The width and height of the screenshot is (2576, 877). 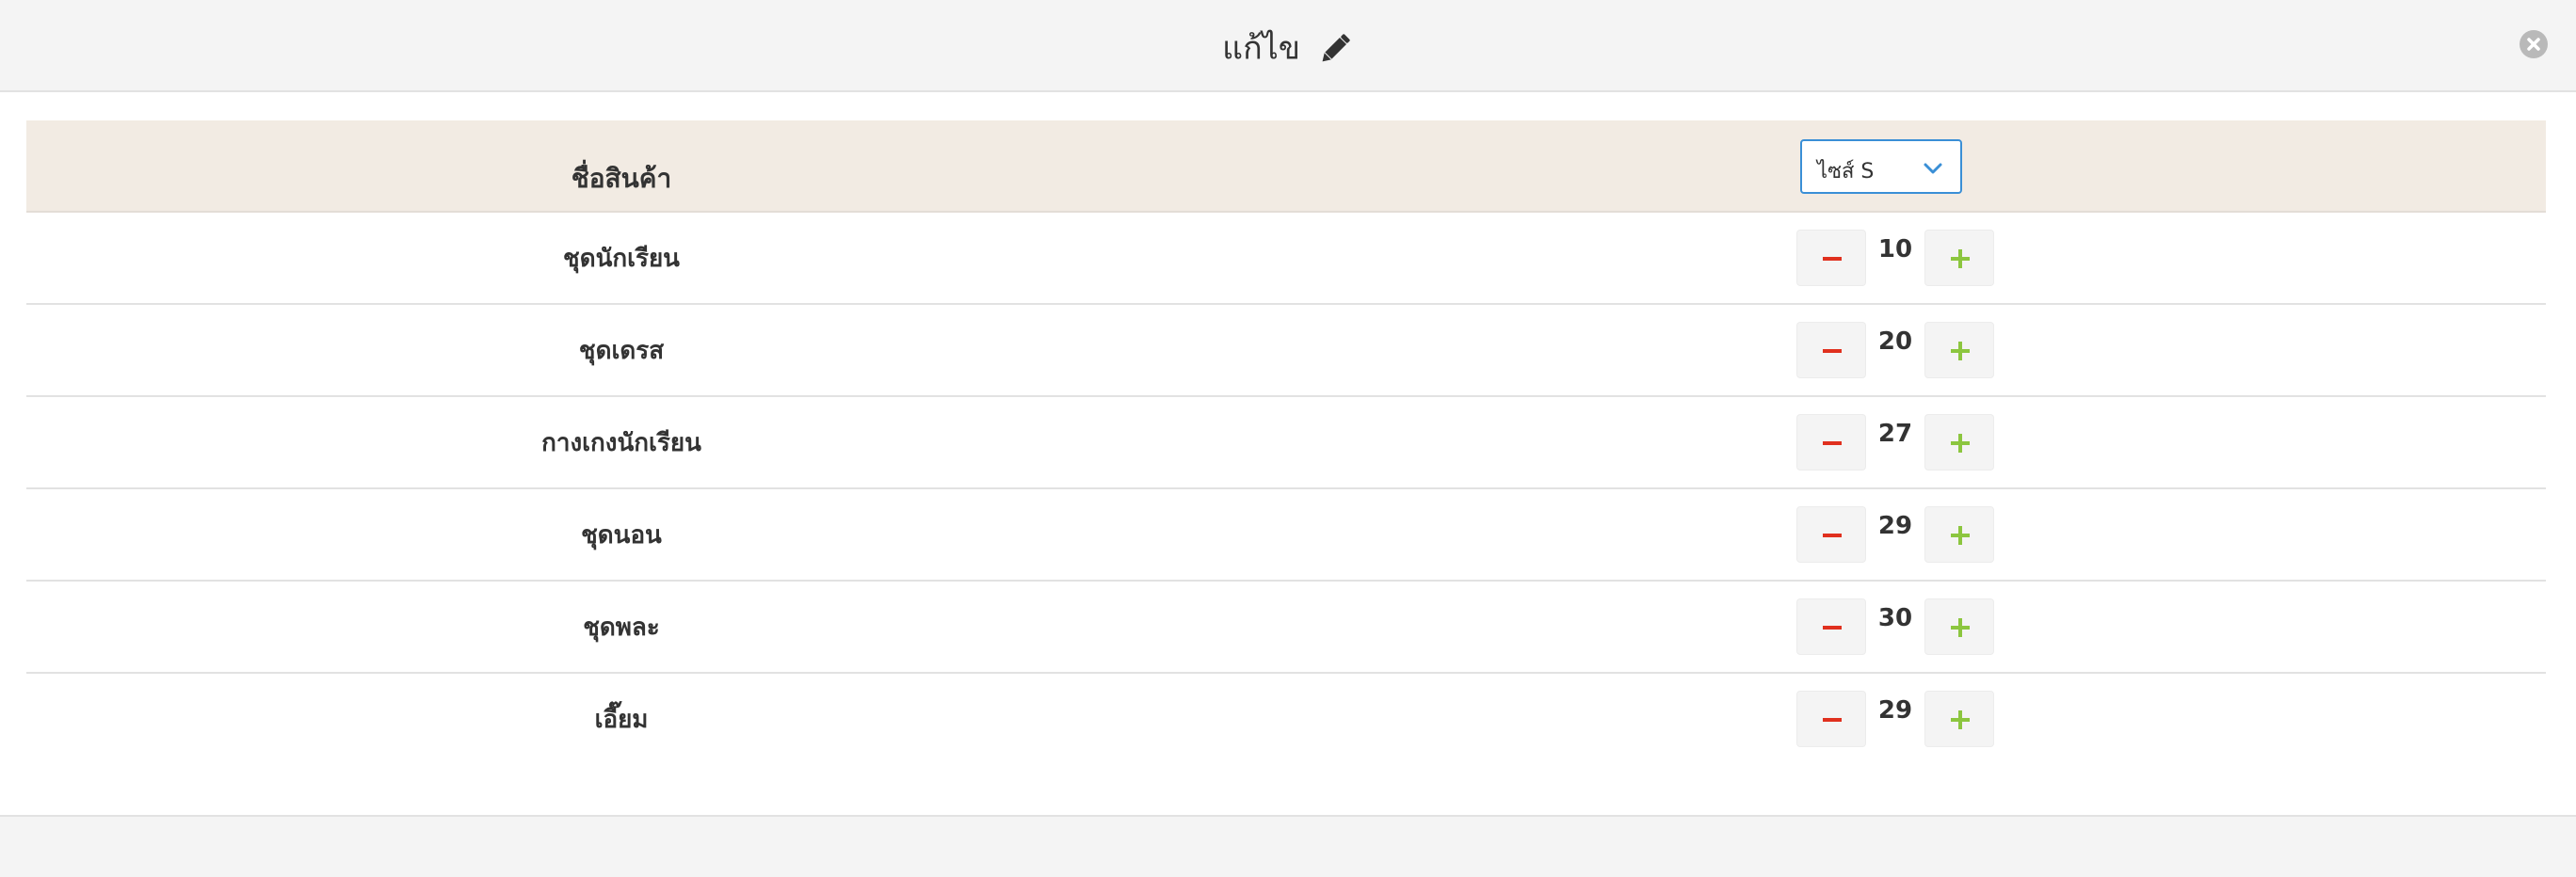 I want to click on quantity-value: 27, so click(x=1895, y=434).